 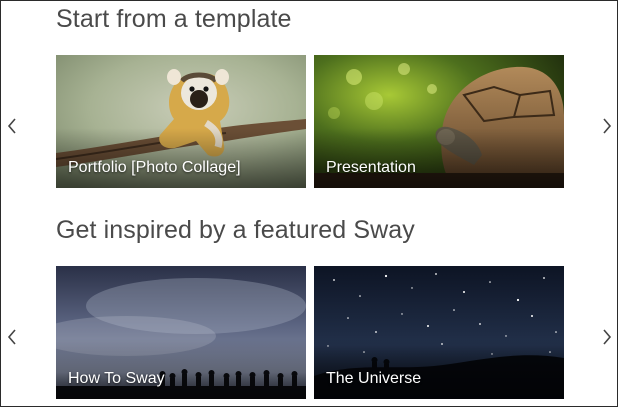 What do you see at coordinates (116, 378) in the screenshot?
I see `card-label: How To Sway` at bounding box center [116, 378].